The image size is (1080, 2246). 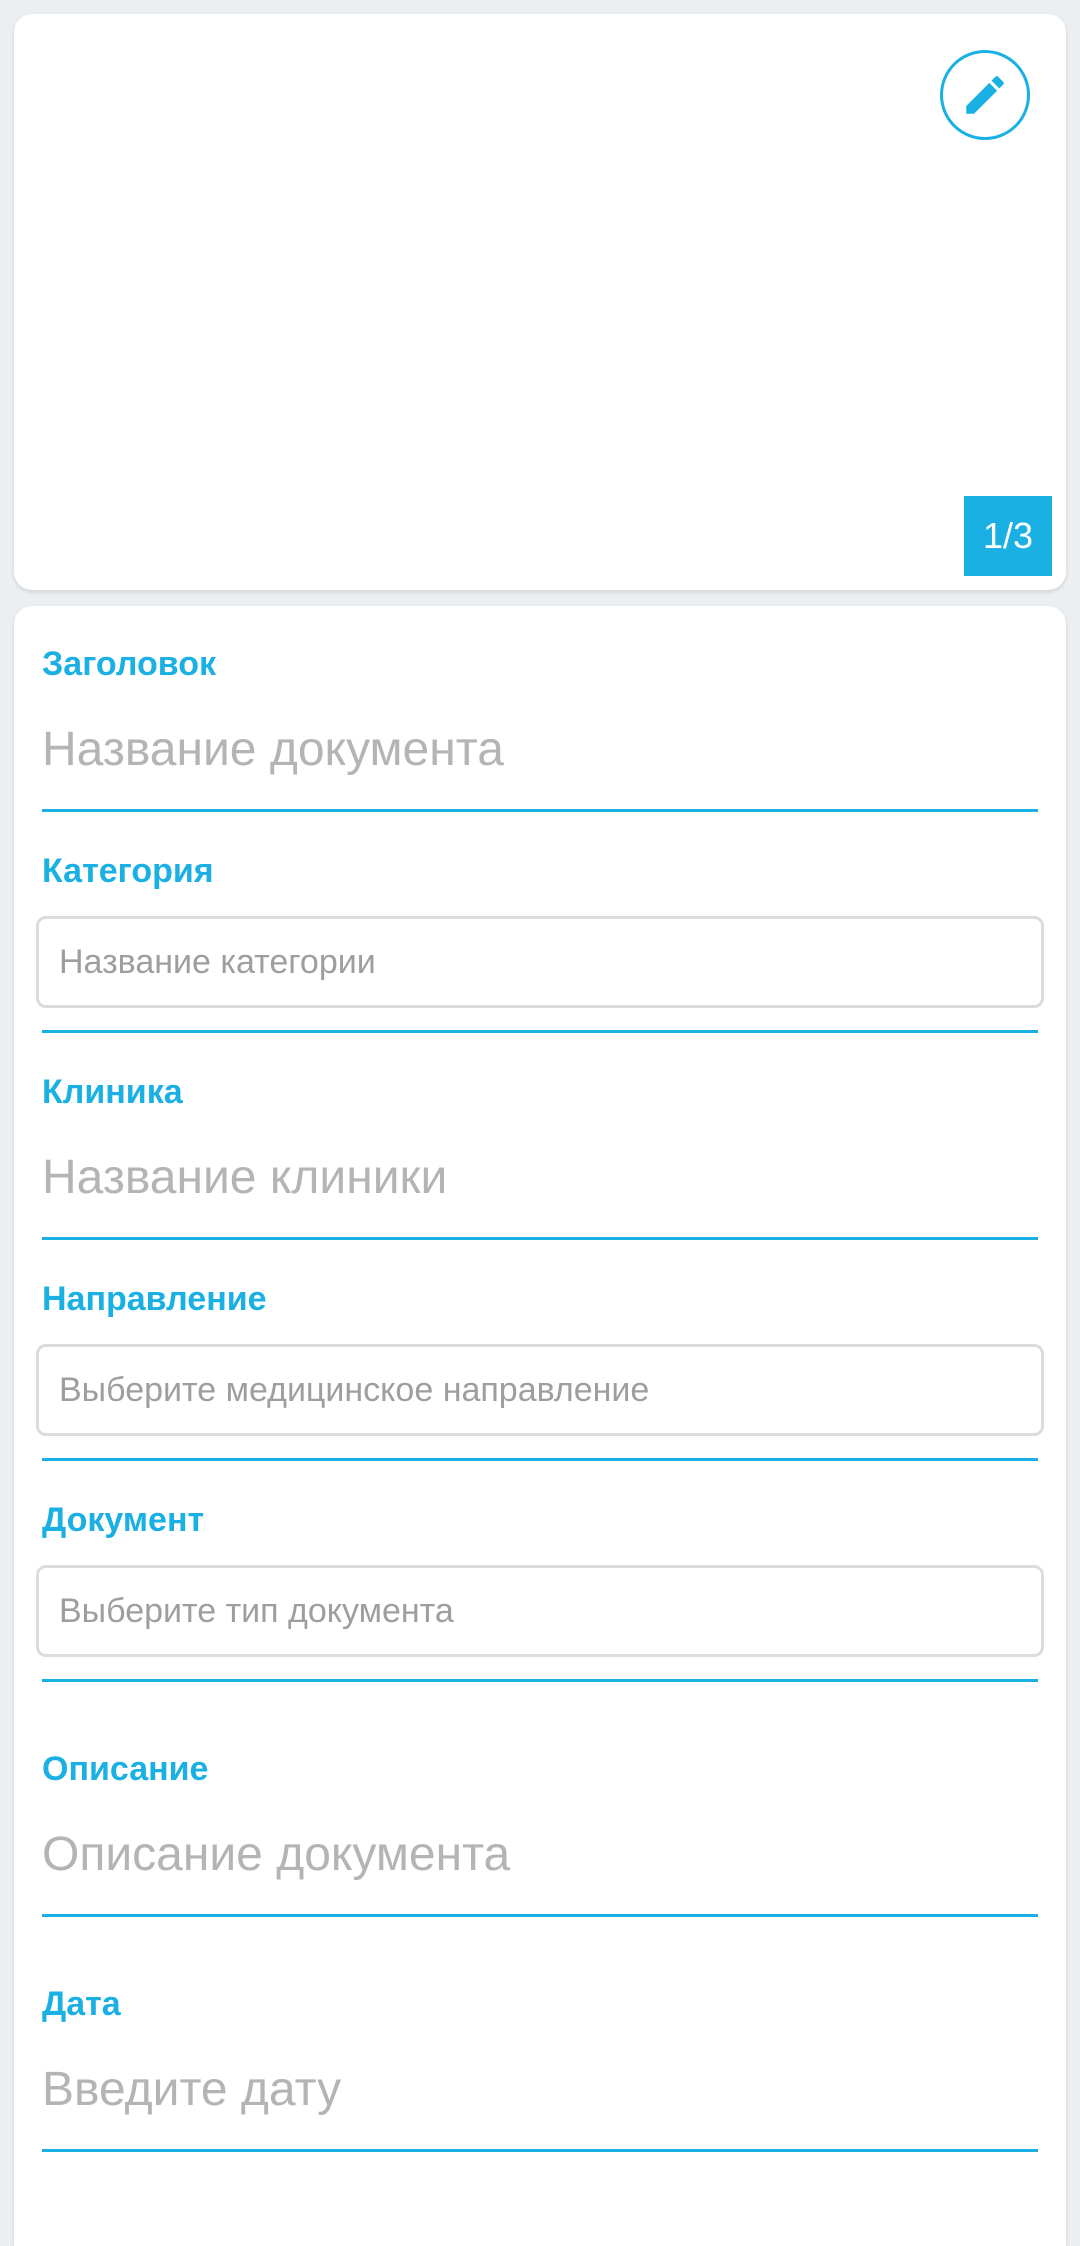 I want to click on direction-underline, so click(x=540, y=1459).